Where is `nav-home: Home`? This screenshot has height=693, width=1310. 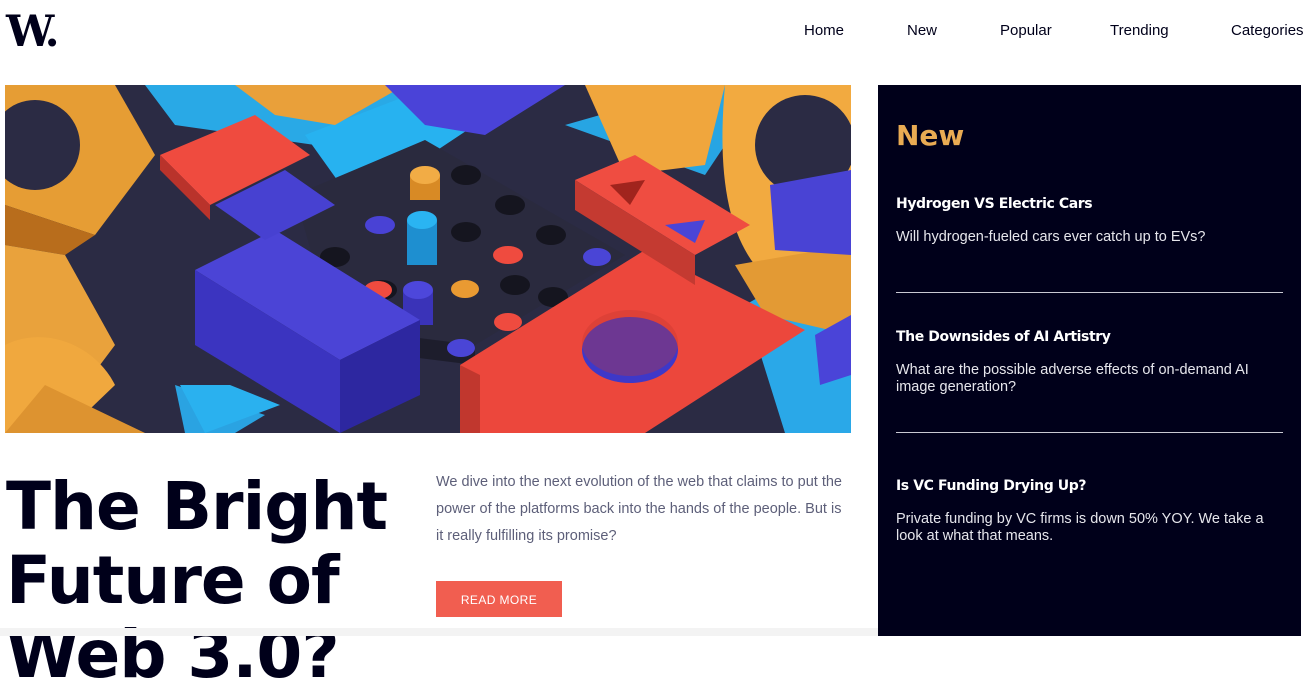
nav-home: Home is located at coordinates (824, 32).